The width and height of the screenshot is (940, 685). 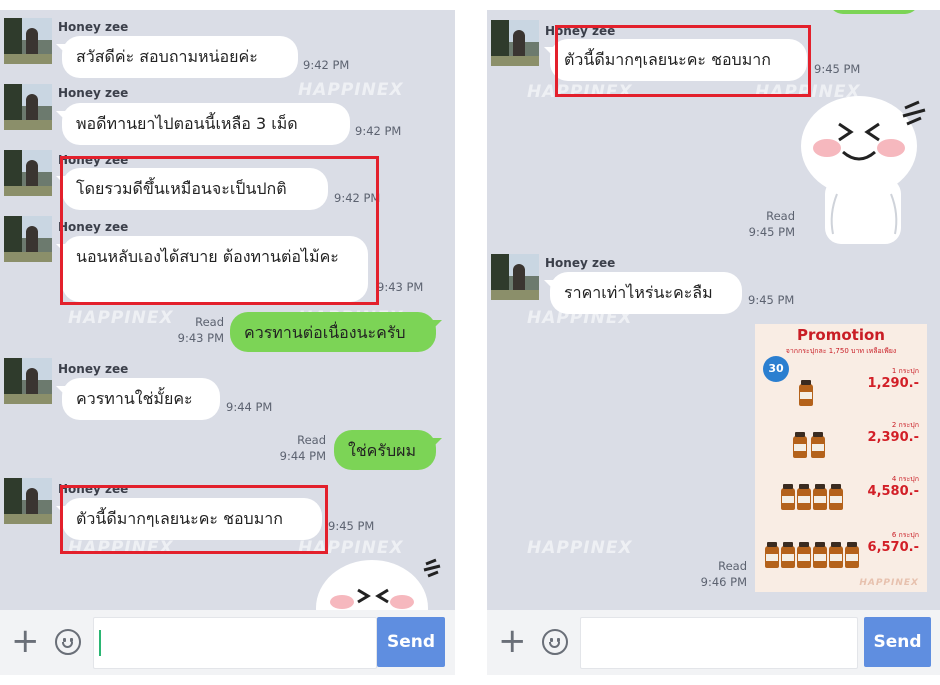 I want to click on message-time: 9:46 PM, so click(x=723, y=582).